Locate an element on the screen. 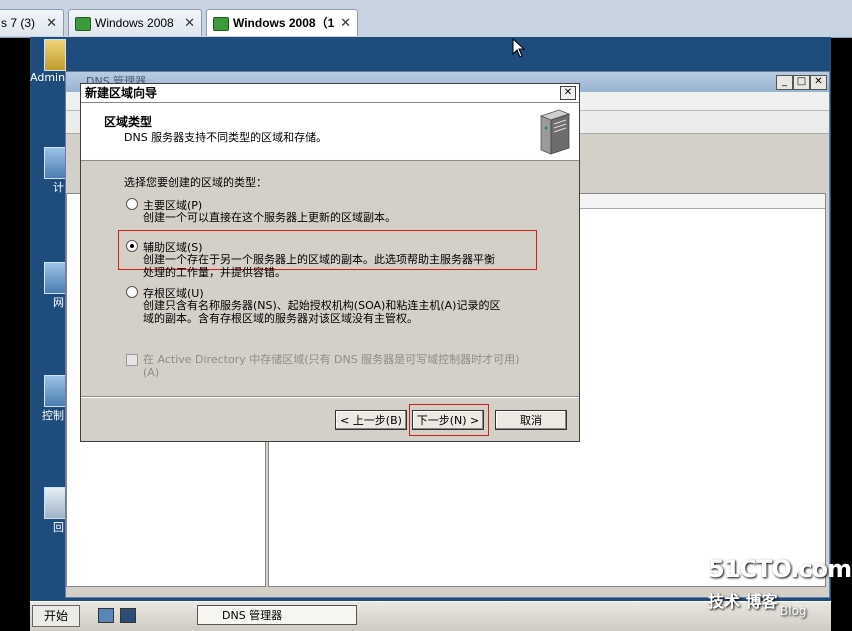  secondary-zone-radio is located at coordinates (132, 246).